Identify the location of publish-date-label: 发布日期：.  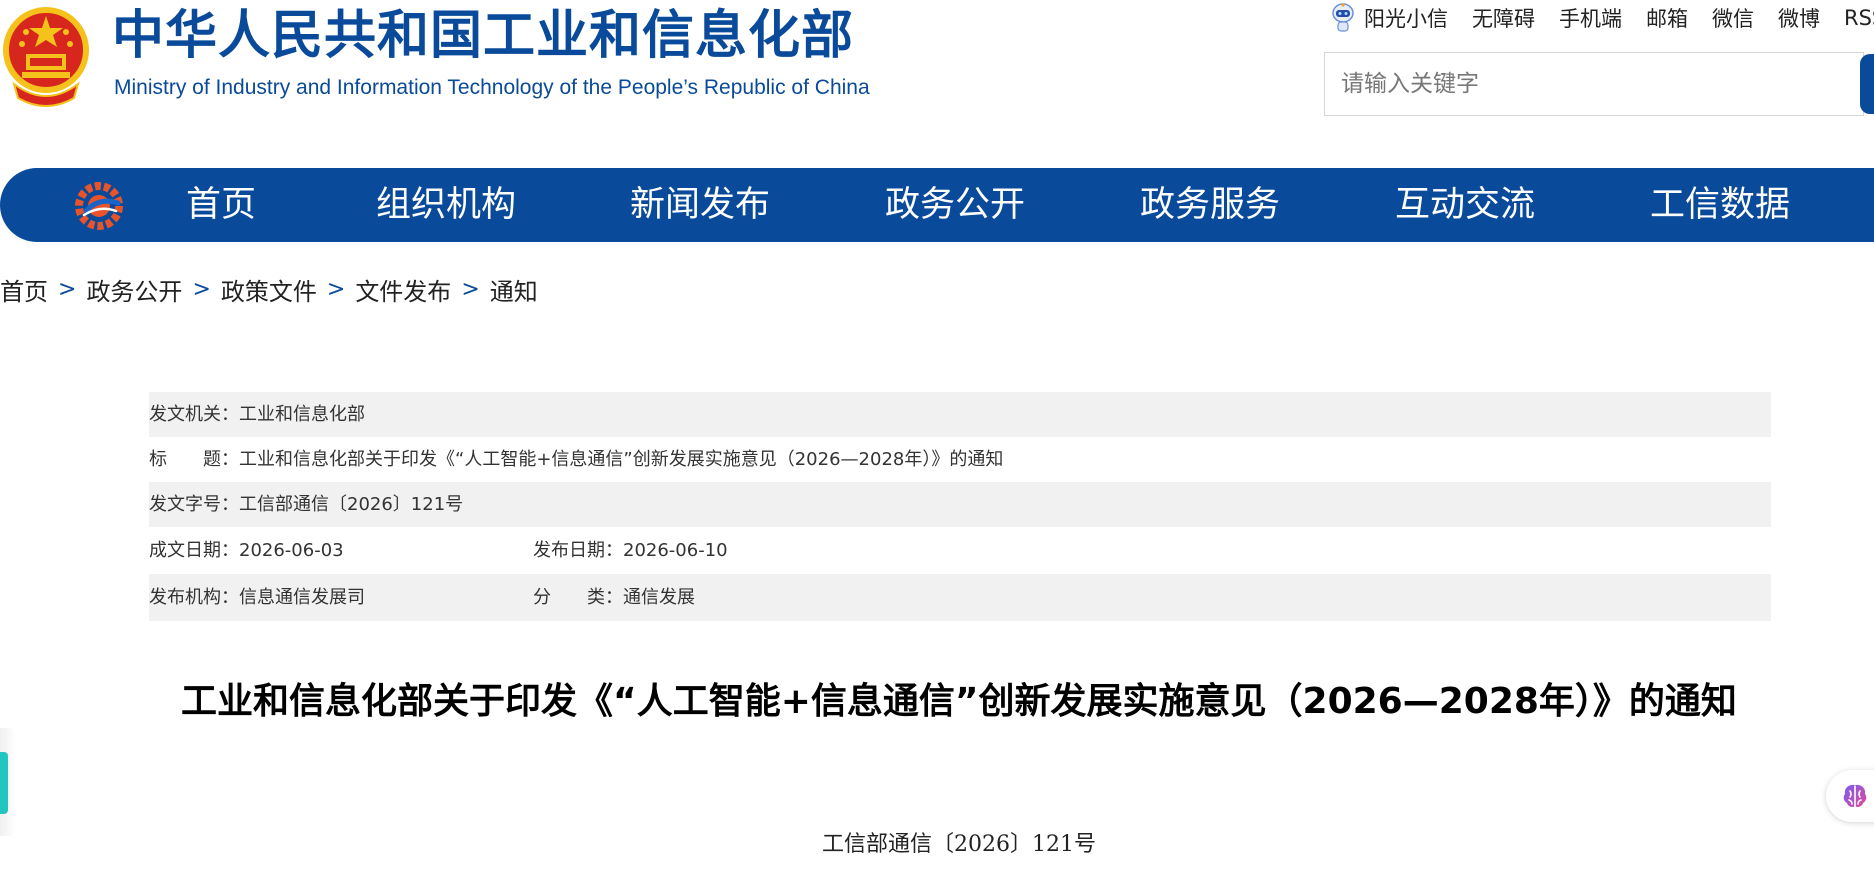
(578, 550).